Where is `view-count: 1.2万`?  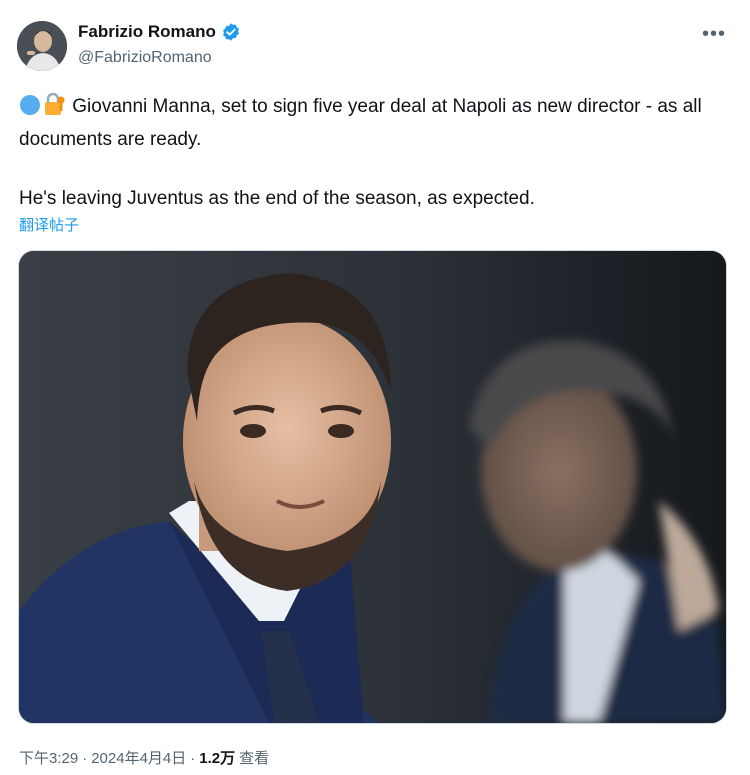 view-count: 1.2万 is located at coordinates (217, 758).